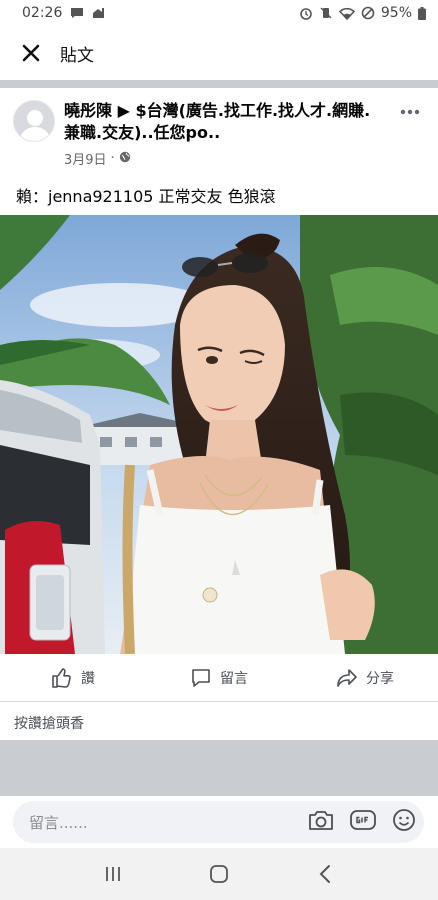 The height and width of the screenshot is (900, 438). What do you see at coordinates (363, 822) in the screenshot?
I see `gif-icon` at bounding box center [363, 822].